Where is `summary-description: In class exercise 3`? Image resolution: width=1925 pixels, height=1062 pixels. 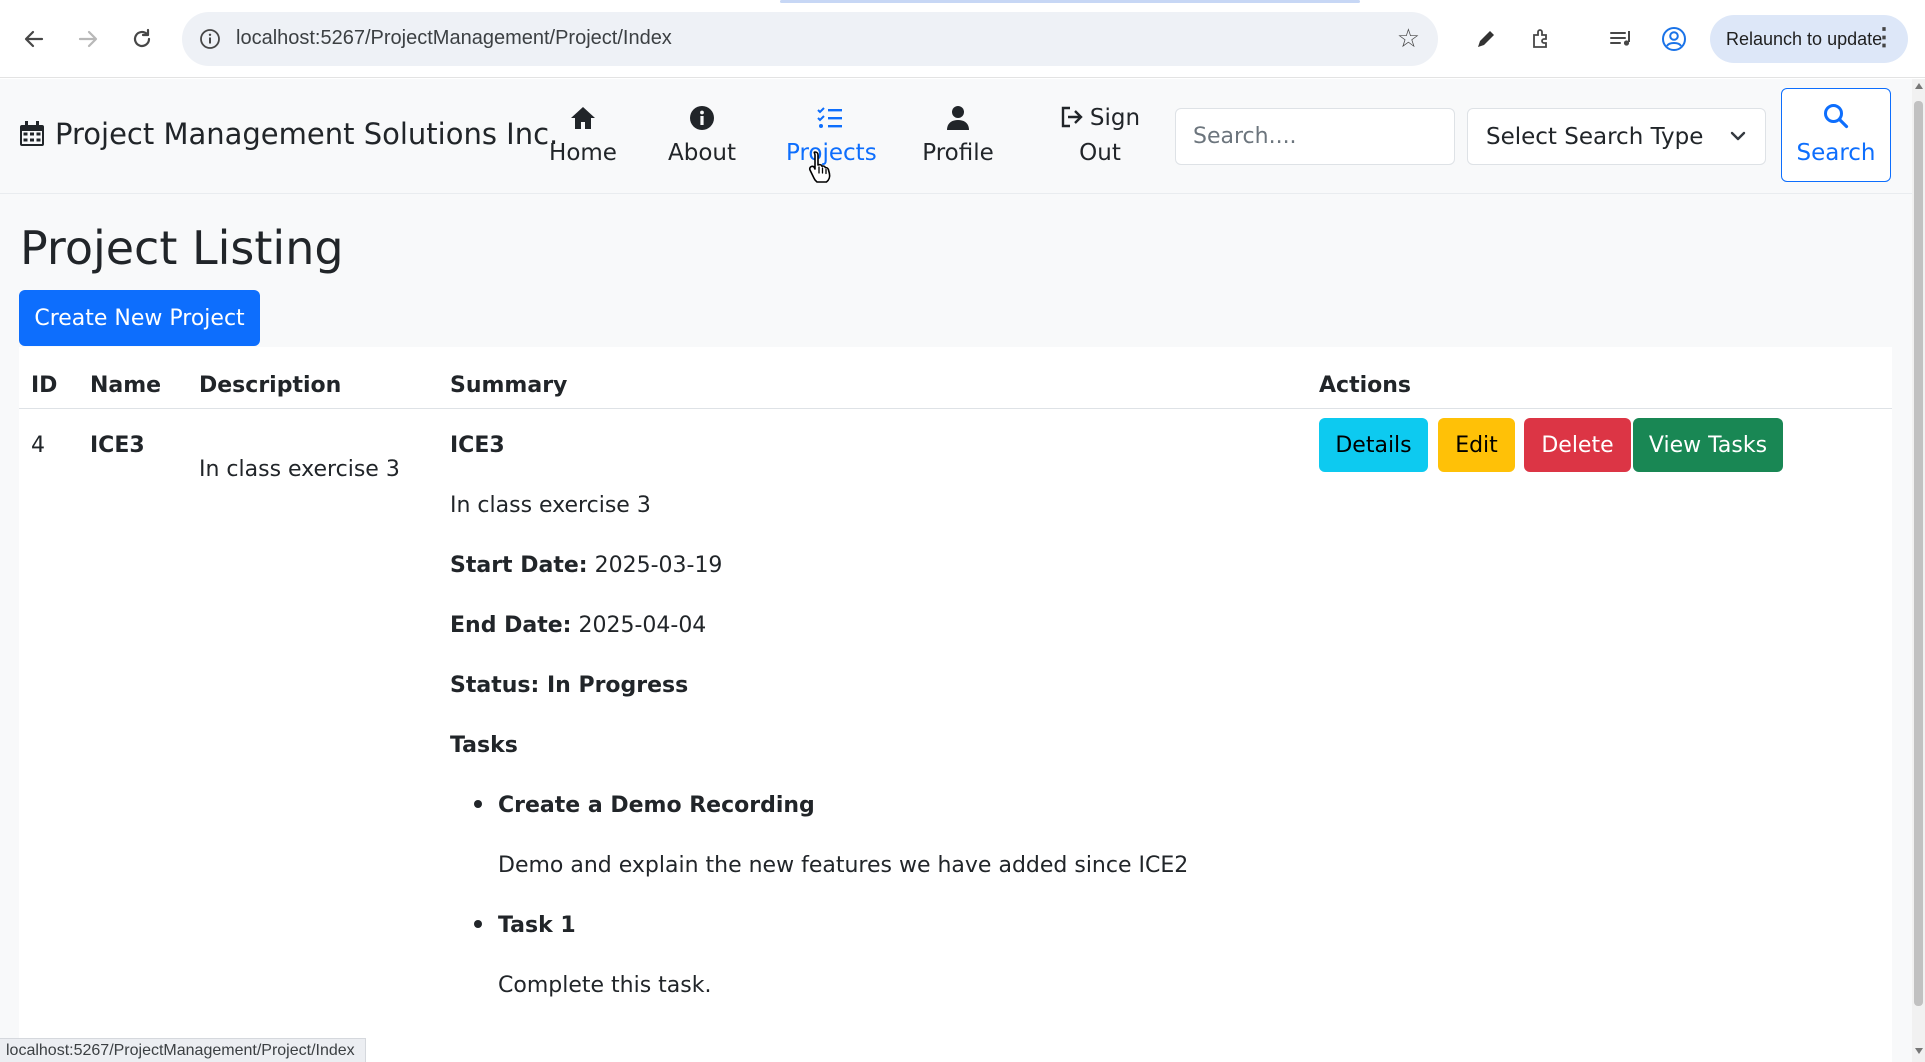
summary-description: In class exercise 3 is located at coordinates (550, 505).